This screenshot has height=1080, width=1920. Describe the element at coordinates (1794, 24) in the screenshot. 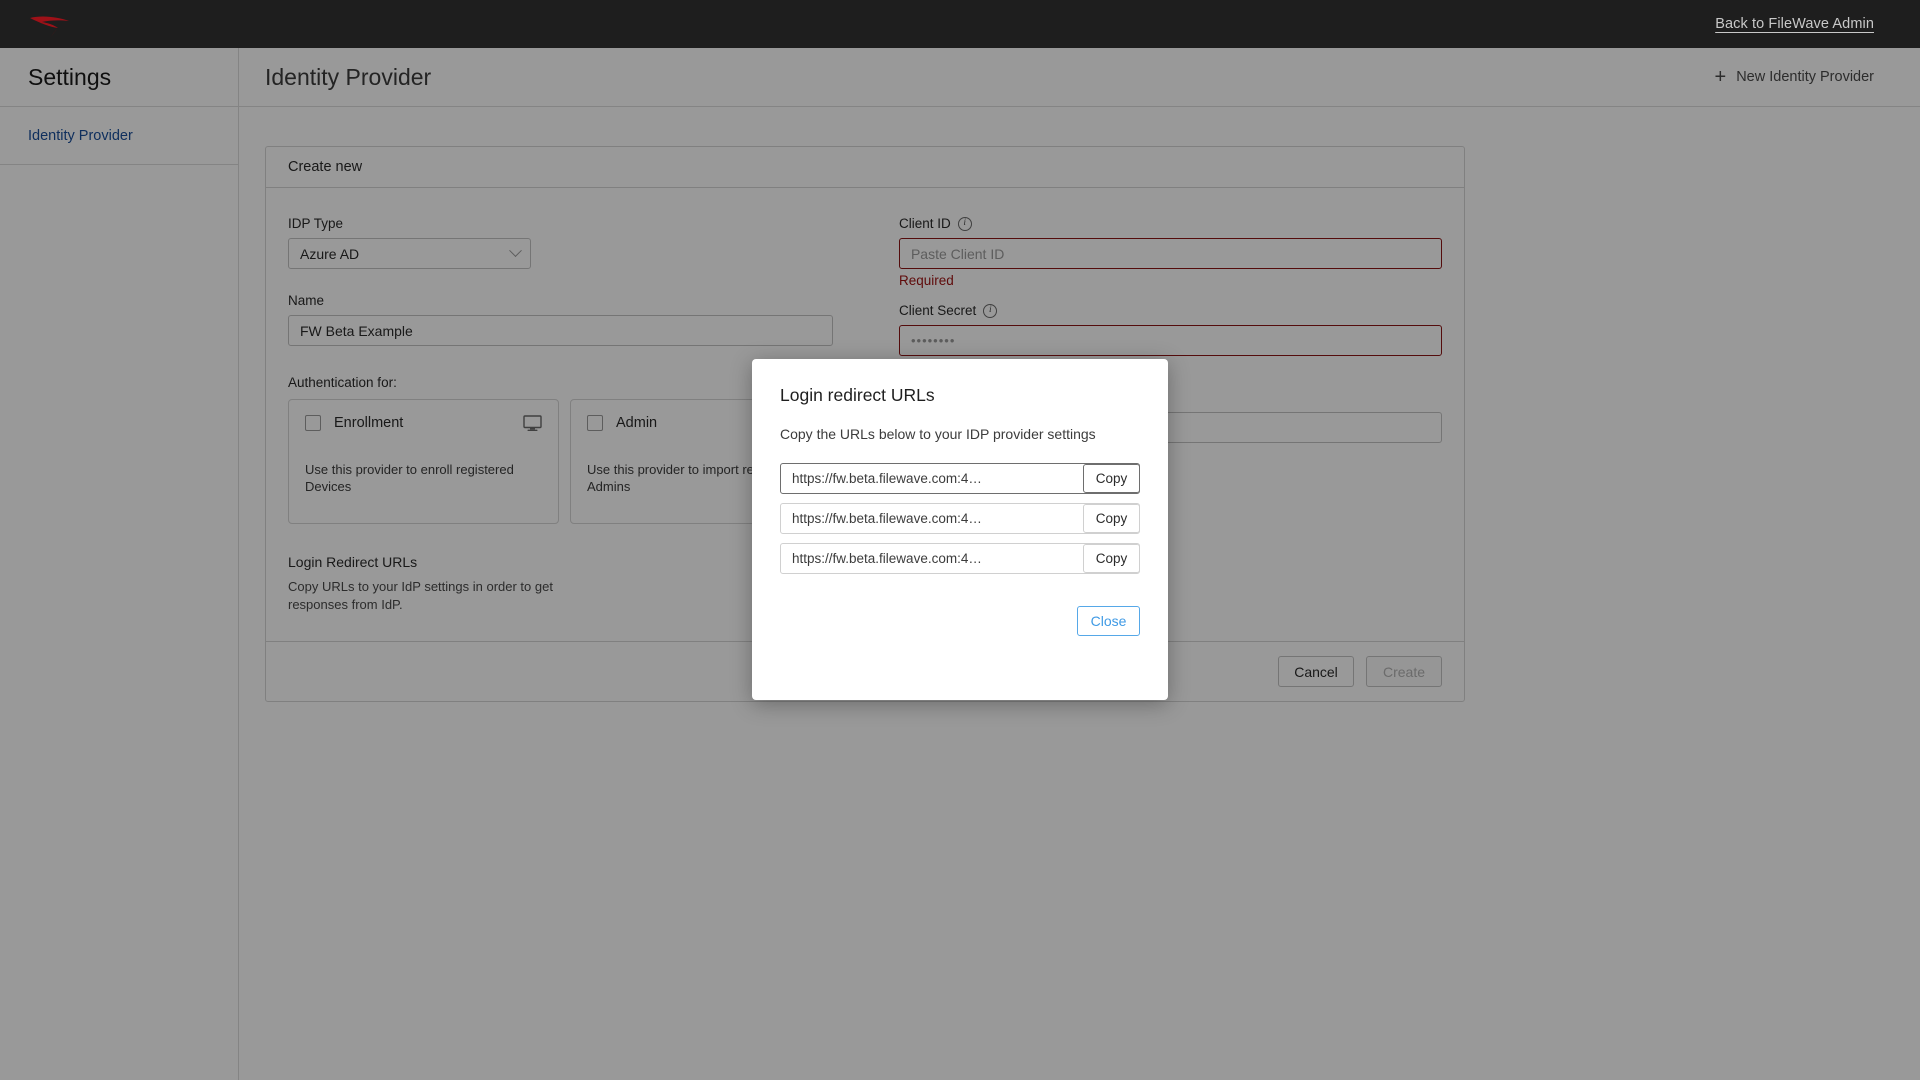

I see `back-to-admin-link: Back to FileWave Admin` at that location.